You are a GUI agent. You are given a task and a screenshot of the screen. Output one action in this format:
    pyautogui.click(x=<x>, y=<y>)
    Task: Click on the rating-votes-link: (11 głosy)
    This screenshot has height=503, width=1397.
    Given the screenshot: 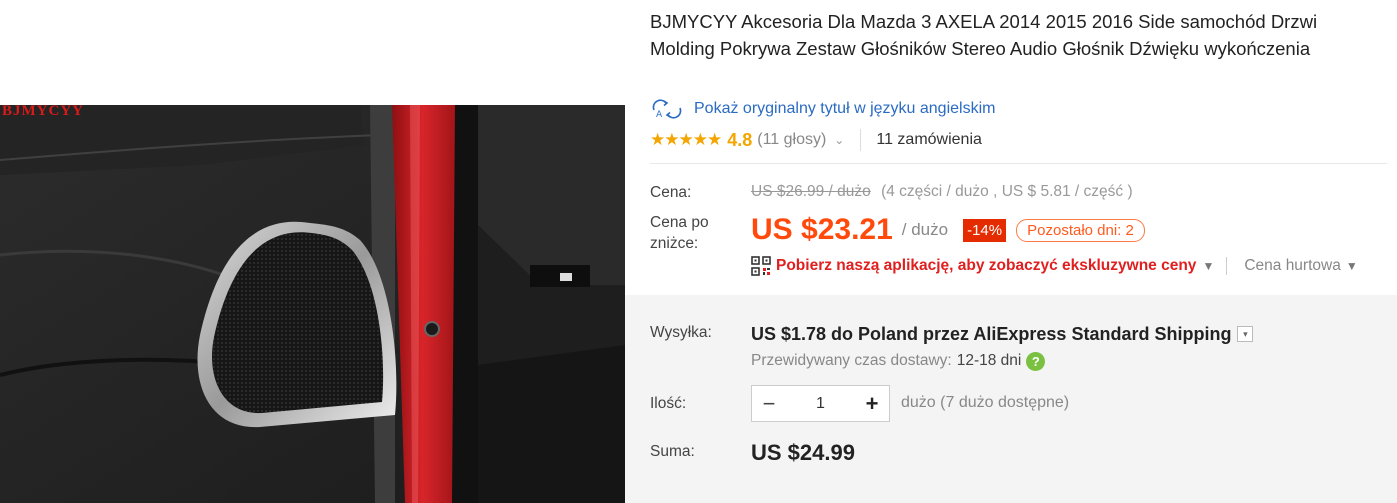 What is the action you would take?
    pyautogui.click(x=791, y=140)
    